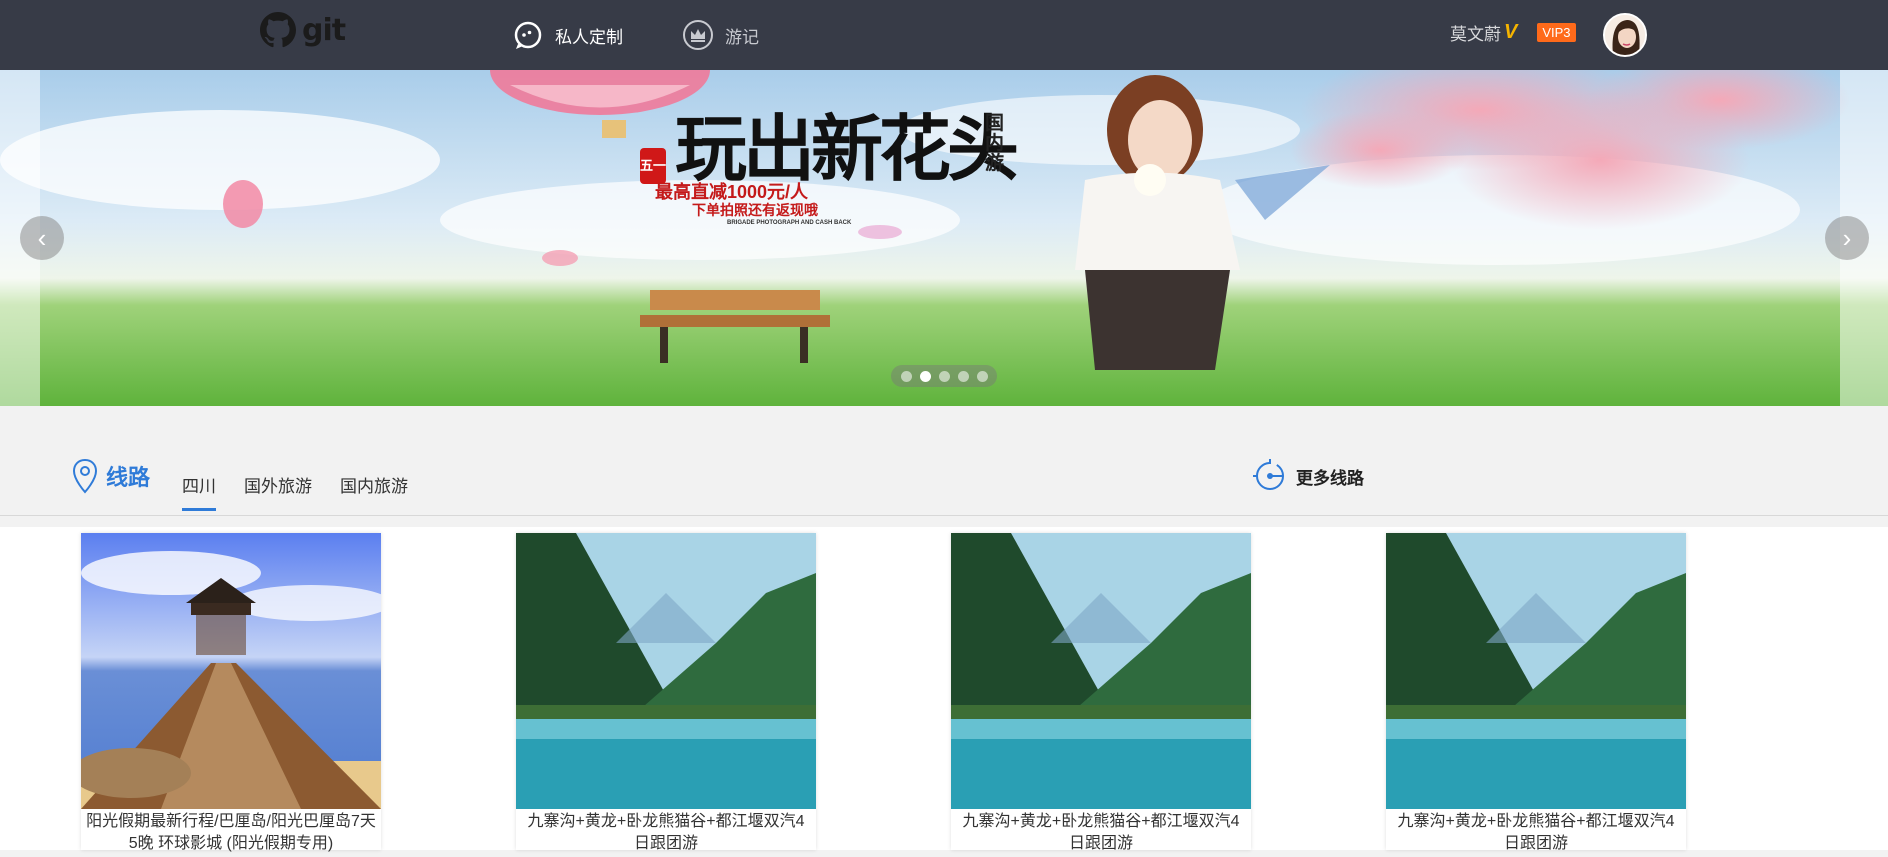  Describe the element at coordinates (199, 491) in the screenshot. I see `tab-sichuan: 四川` at that location.